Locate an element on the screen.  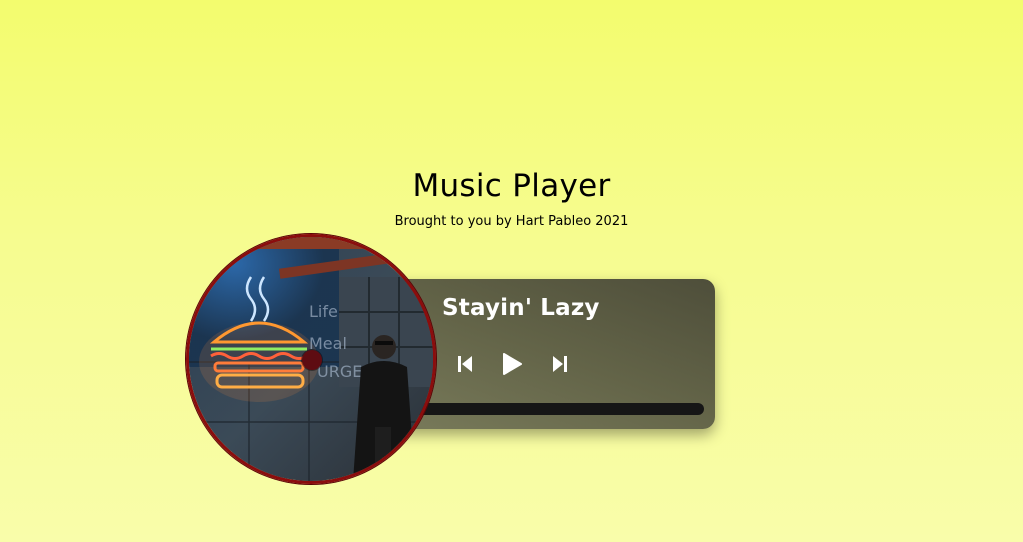
playback-controls is located at coordinates (514, 364).